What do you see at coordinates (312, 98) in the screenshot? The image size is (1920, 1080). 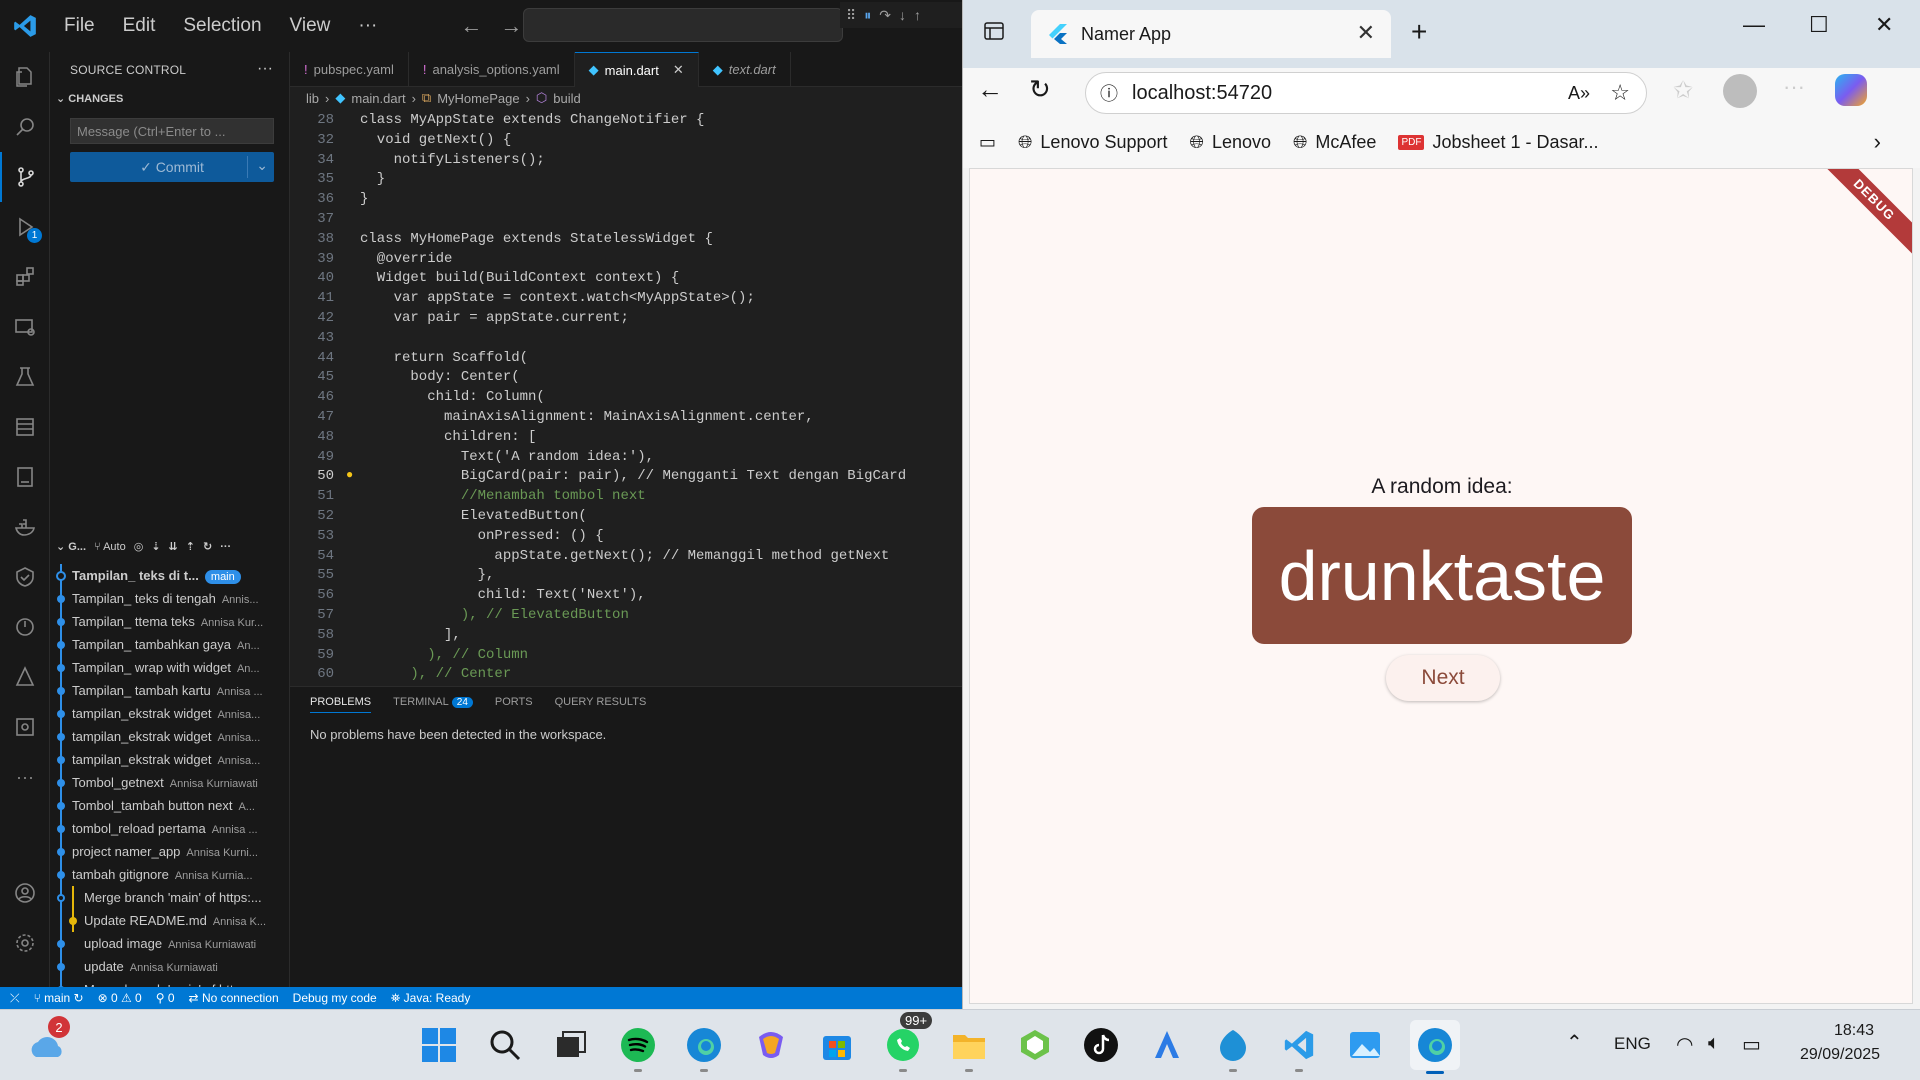 I see `breadcrumb-item: lib` at bounding box center [312, 98].